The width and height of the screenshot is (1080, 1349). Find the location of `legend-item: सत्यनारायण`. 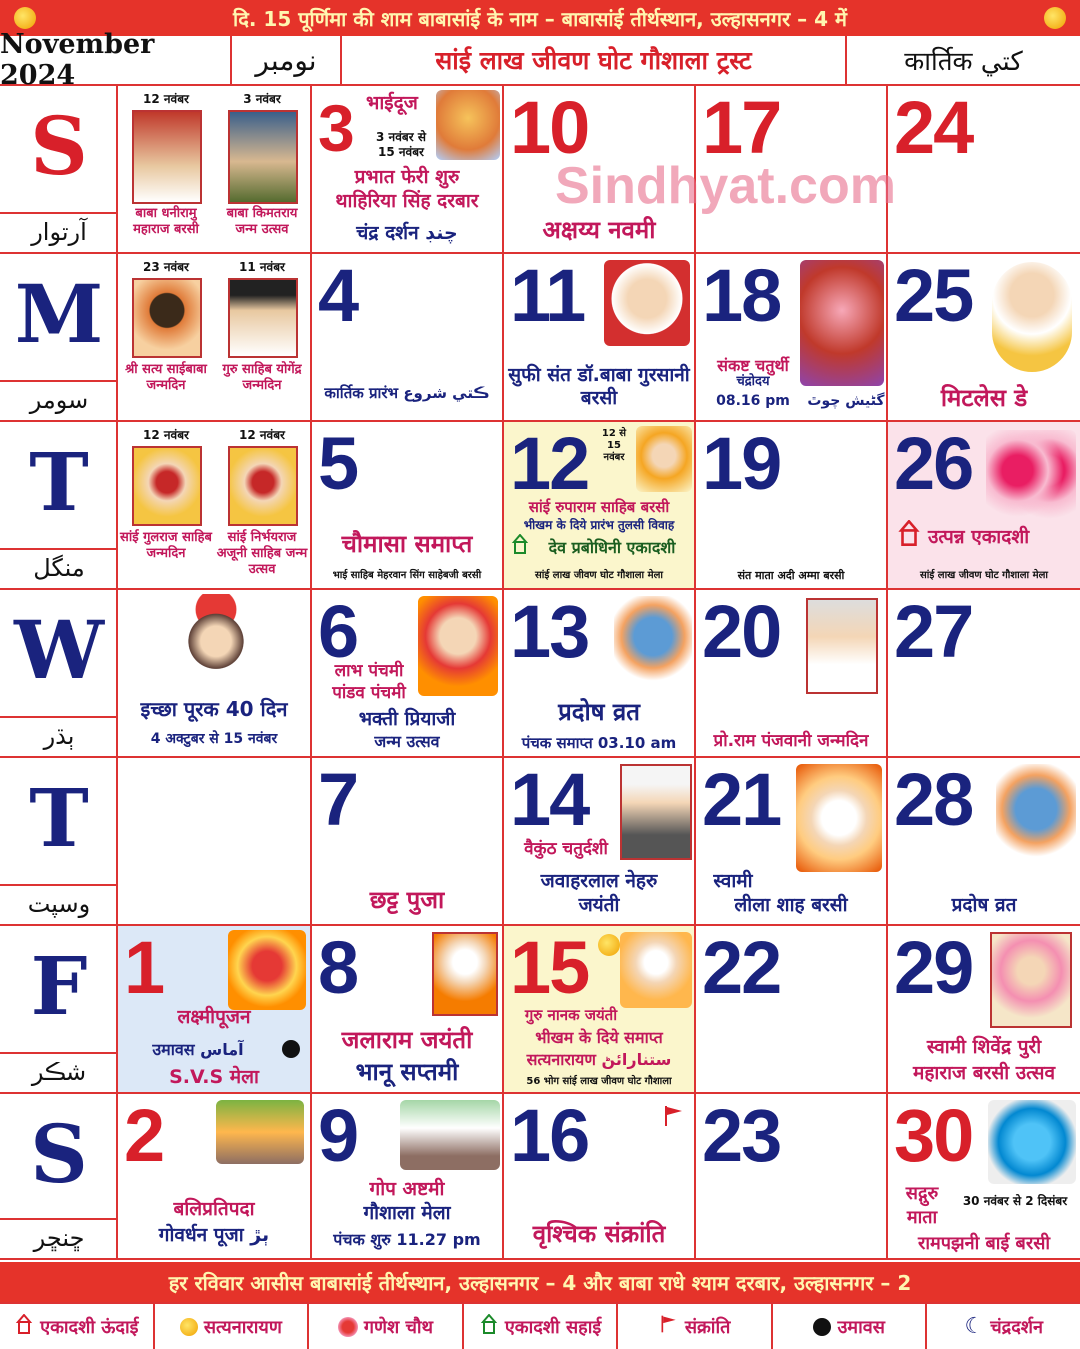

legend-item: सत्यनारायण is located at coordinates (232, 1326).